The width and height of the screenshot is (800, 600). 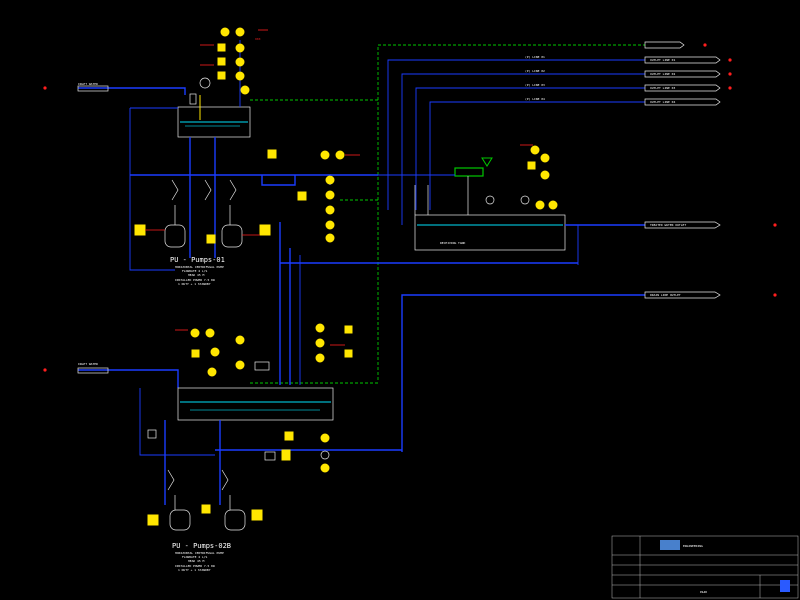 What do you see at coordinates (535, 85) in the screenshot?
I see `line-tag-3: (P) LINE 03` at bounding box center [535, 85].